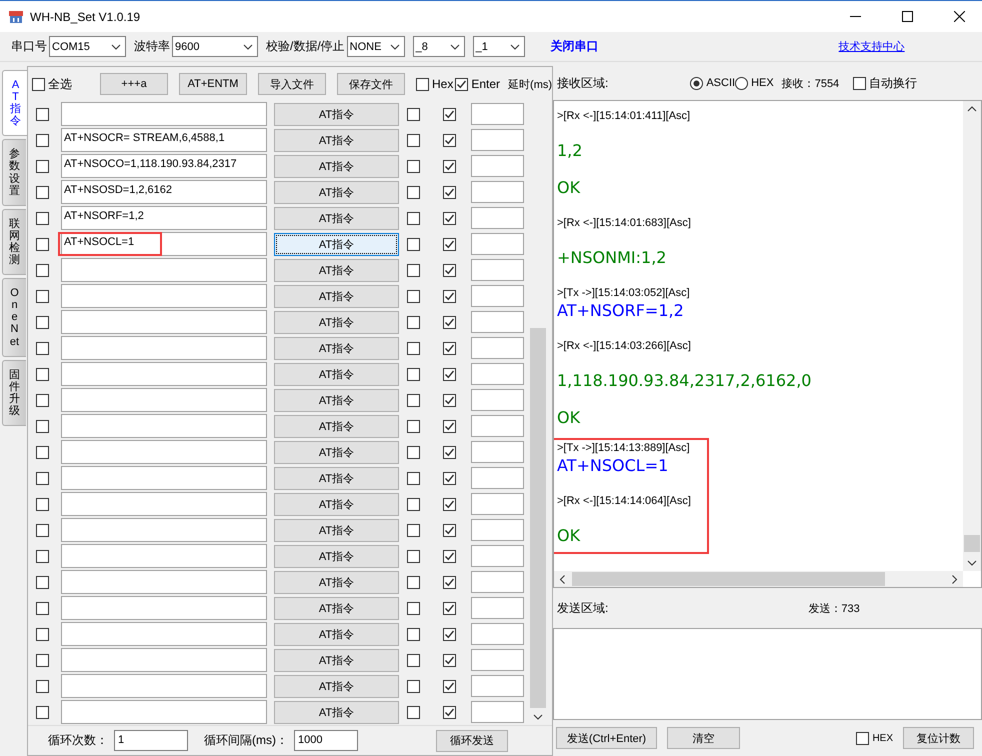 The width and height of the screenshot is (982, 756). I want to click on side-tab: 固件升级, so click(14, 393).